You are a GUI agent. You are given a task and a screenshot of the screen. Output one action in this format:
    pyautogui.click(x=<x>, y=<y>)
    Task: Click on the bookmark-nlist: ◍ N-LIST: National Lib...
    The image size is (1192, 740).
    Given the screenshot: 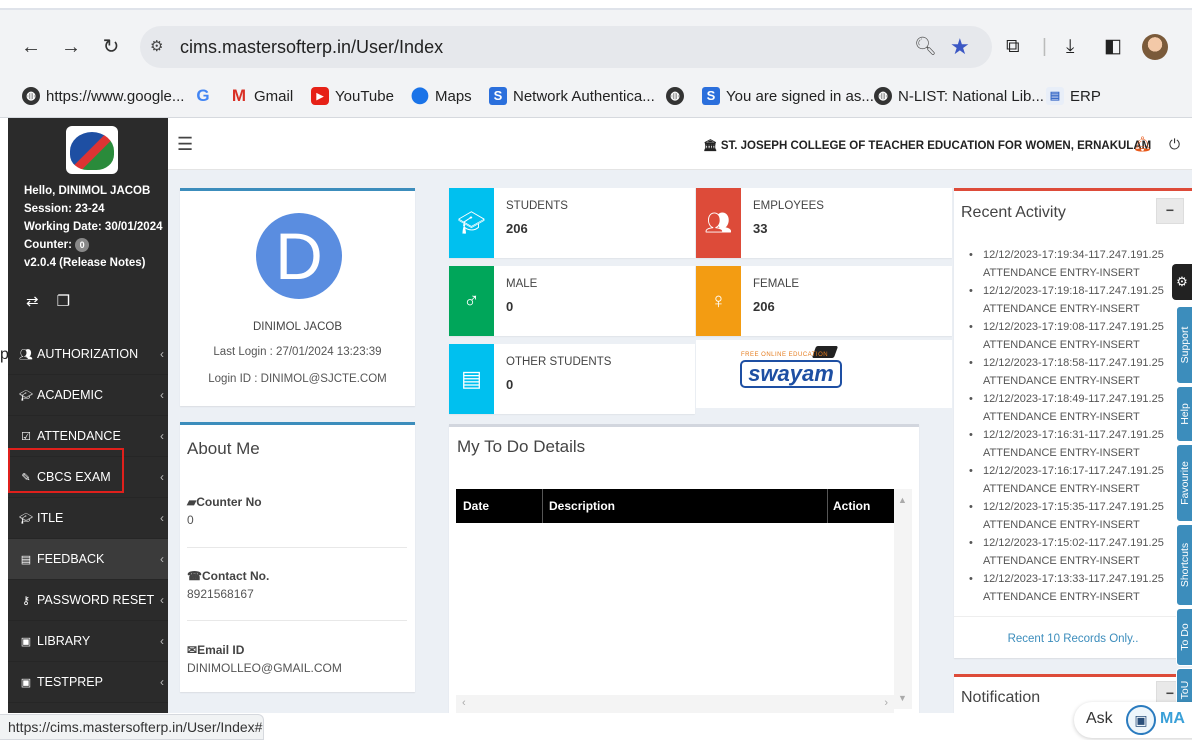 What is the action you would take?
    pyautogui.click(x=959, y=96)
    